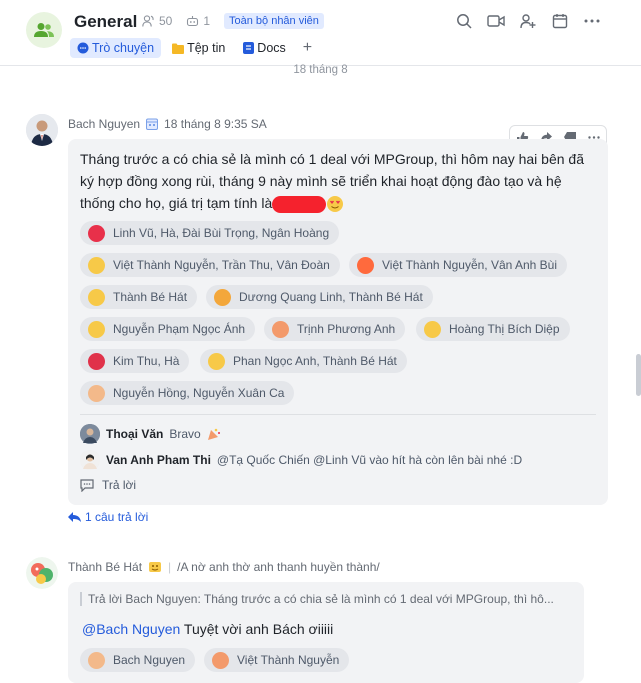 Image resolution: width=641 pixels, height=683 pixels. Describe the element at coordinates (220, 660) in the screenshot. I see `clap-icon` at that location.